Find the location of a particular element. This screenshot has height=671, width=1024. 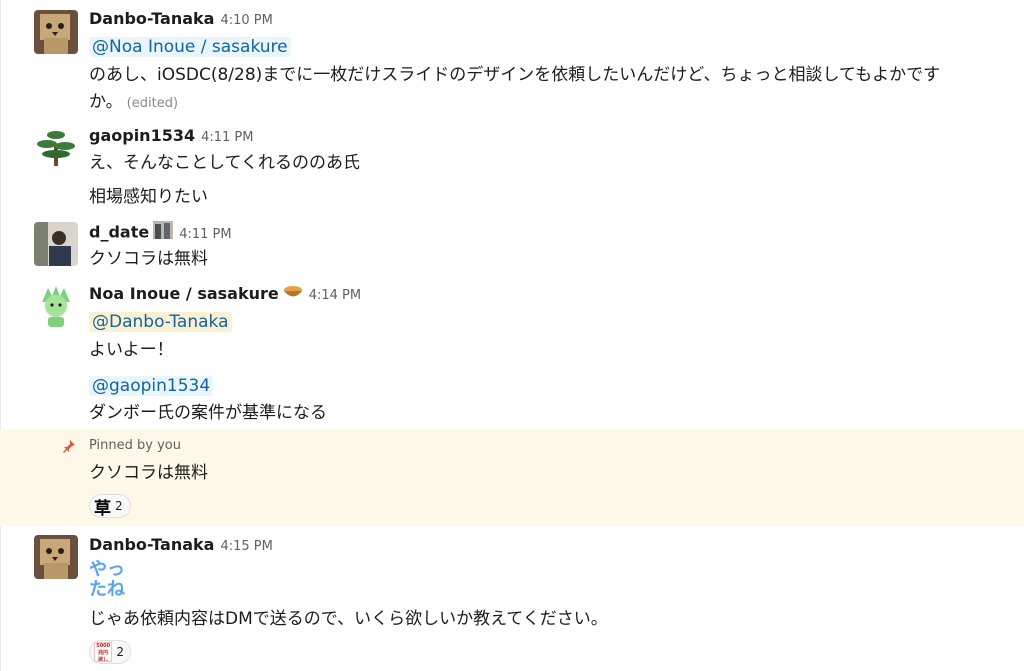

timestamp: 4:15 PM is located at coordinates (246, 546).